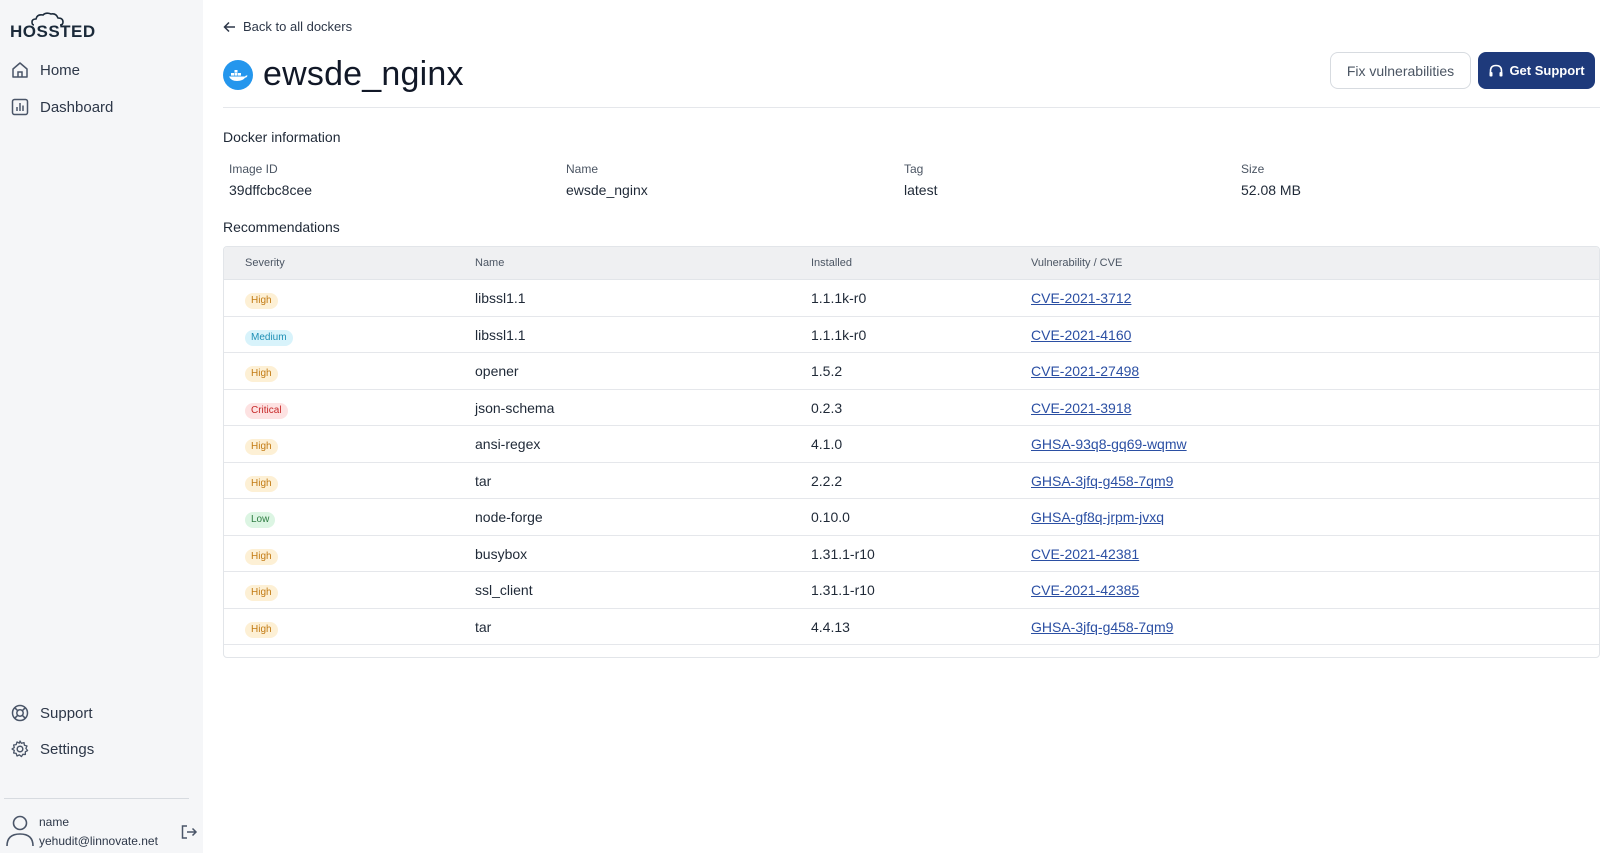 The image size is (1600, 853). Describe the element at coordinates (911, 298) in the screenshot. I see `table-row: High libssl1.1 1.1.1k-r0 CVE-2021-3712` at that location.